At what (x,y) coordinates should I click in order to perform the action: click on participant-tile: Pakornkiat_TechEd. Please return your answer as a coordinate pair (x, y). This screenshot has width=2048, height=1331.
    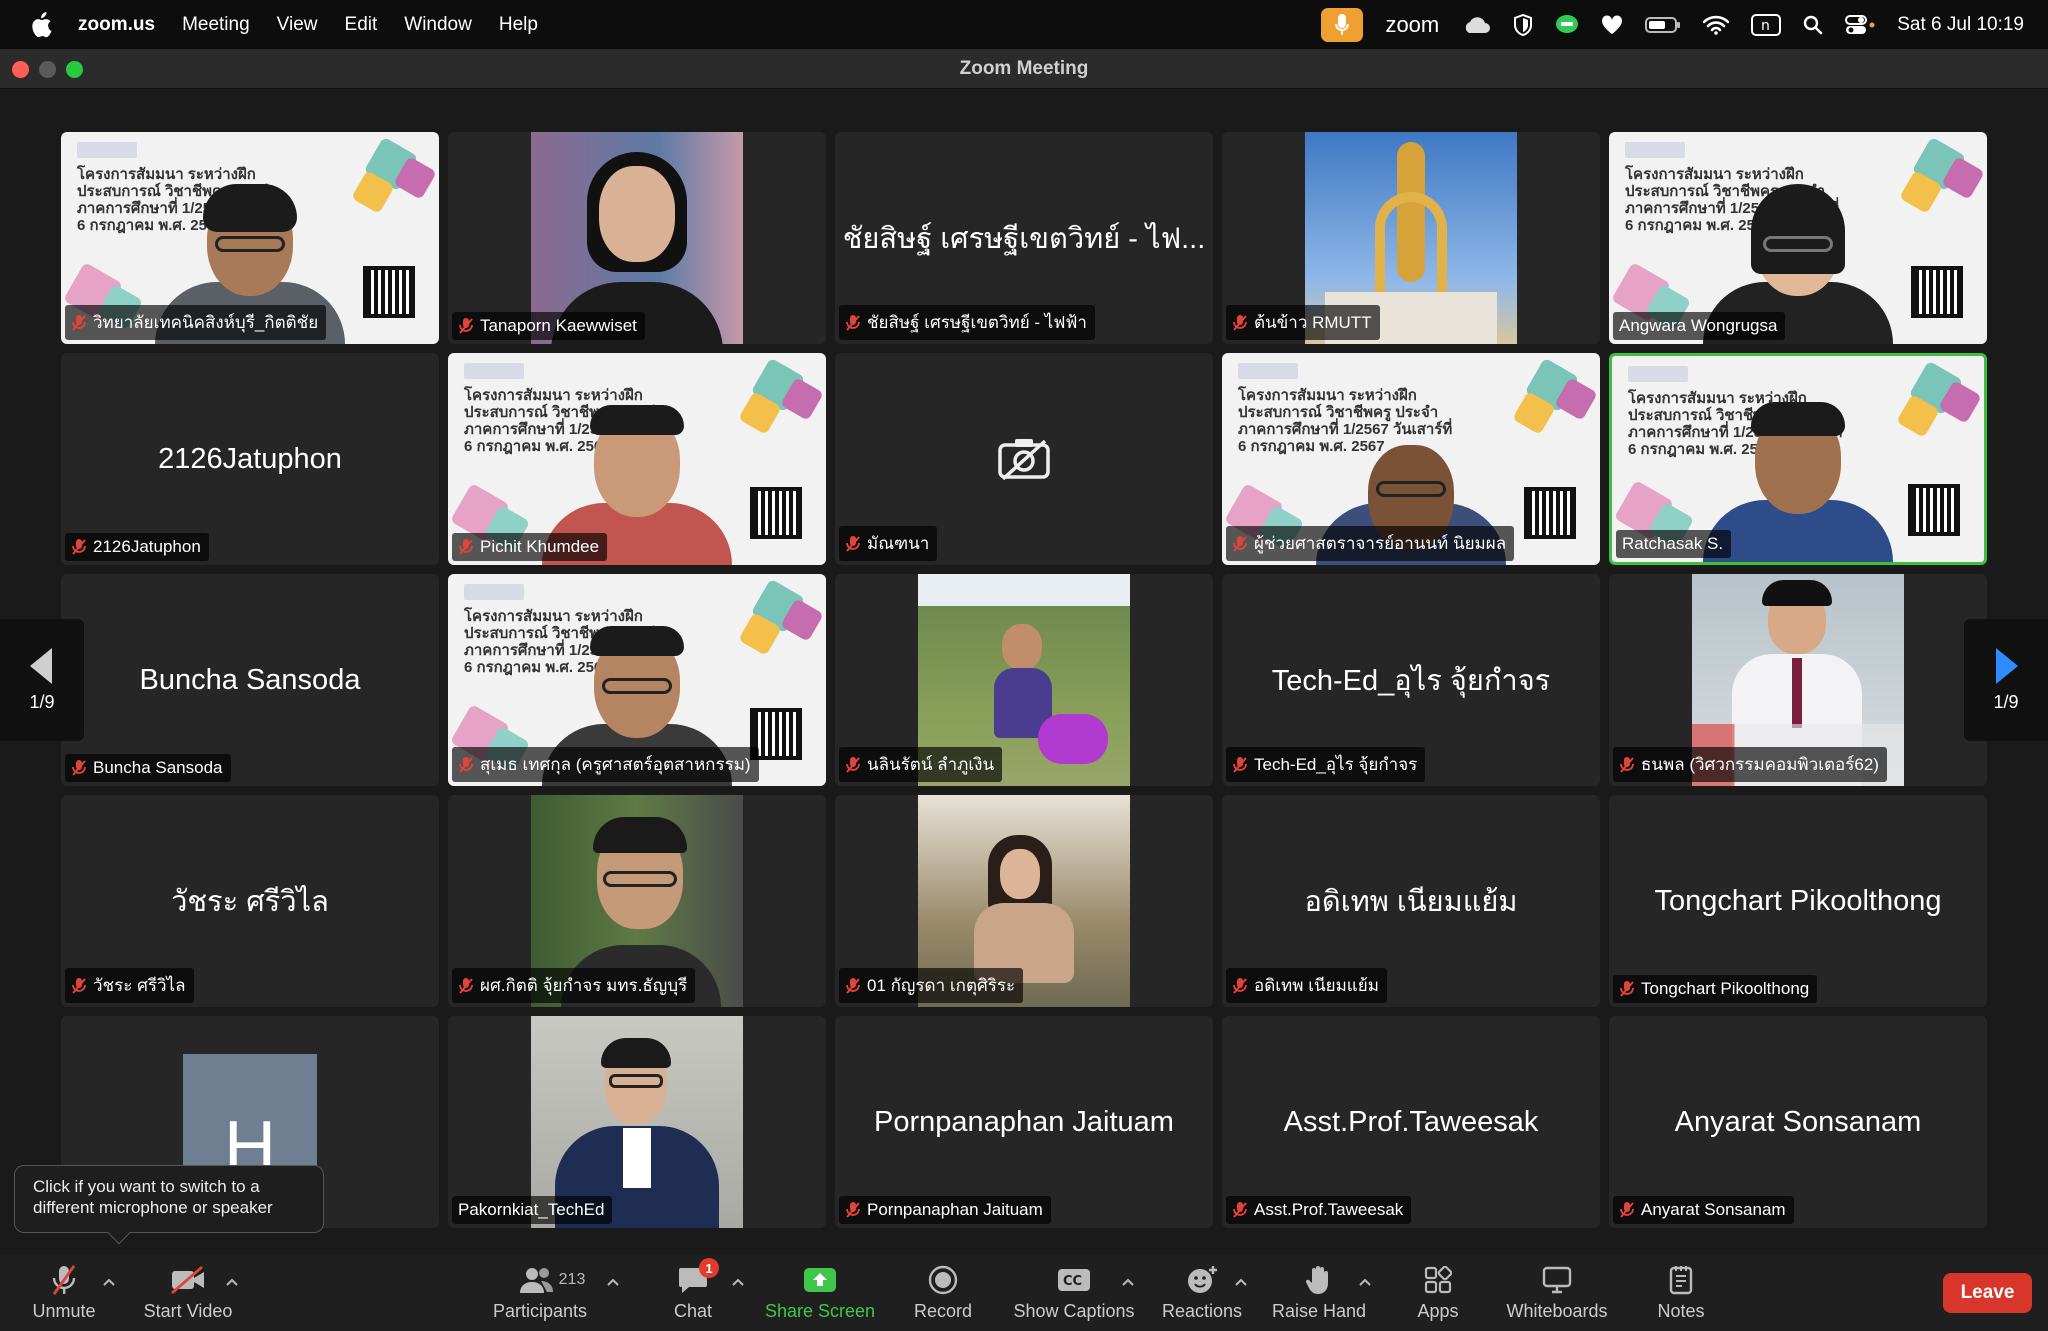
    Looking at the image, I should click on (637, 1122).